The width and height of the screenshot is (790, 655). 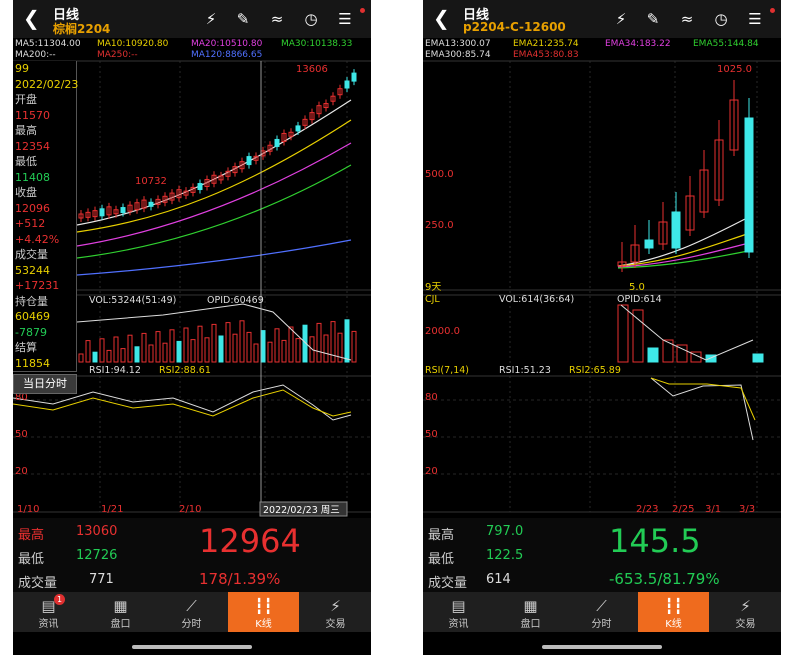 What do you see at coordinates (505, 555) in the screenshot?
I see `low-value: 122.5` at bounding box center [505, 555].